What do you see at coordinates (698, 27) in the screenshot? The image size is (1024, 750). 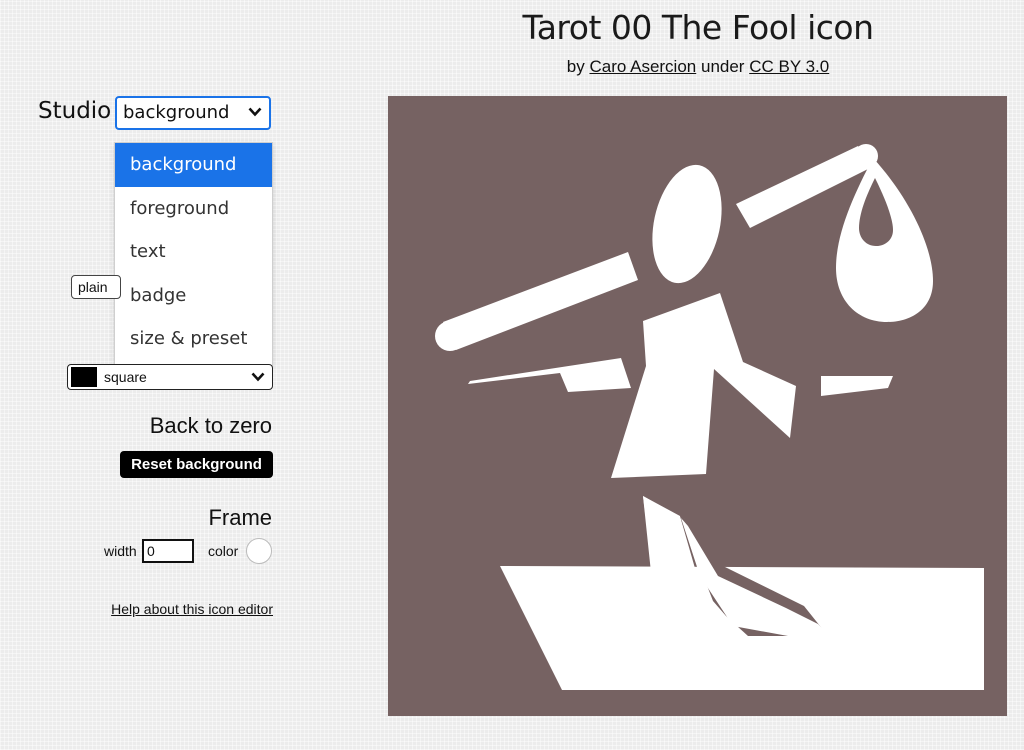 I see `page-title: Tarot 00 The Fool icon` at bounding box center [698, 27].